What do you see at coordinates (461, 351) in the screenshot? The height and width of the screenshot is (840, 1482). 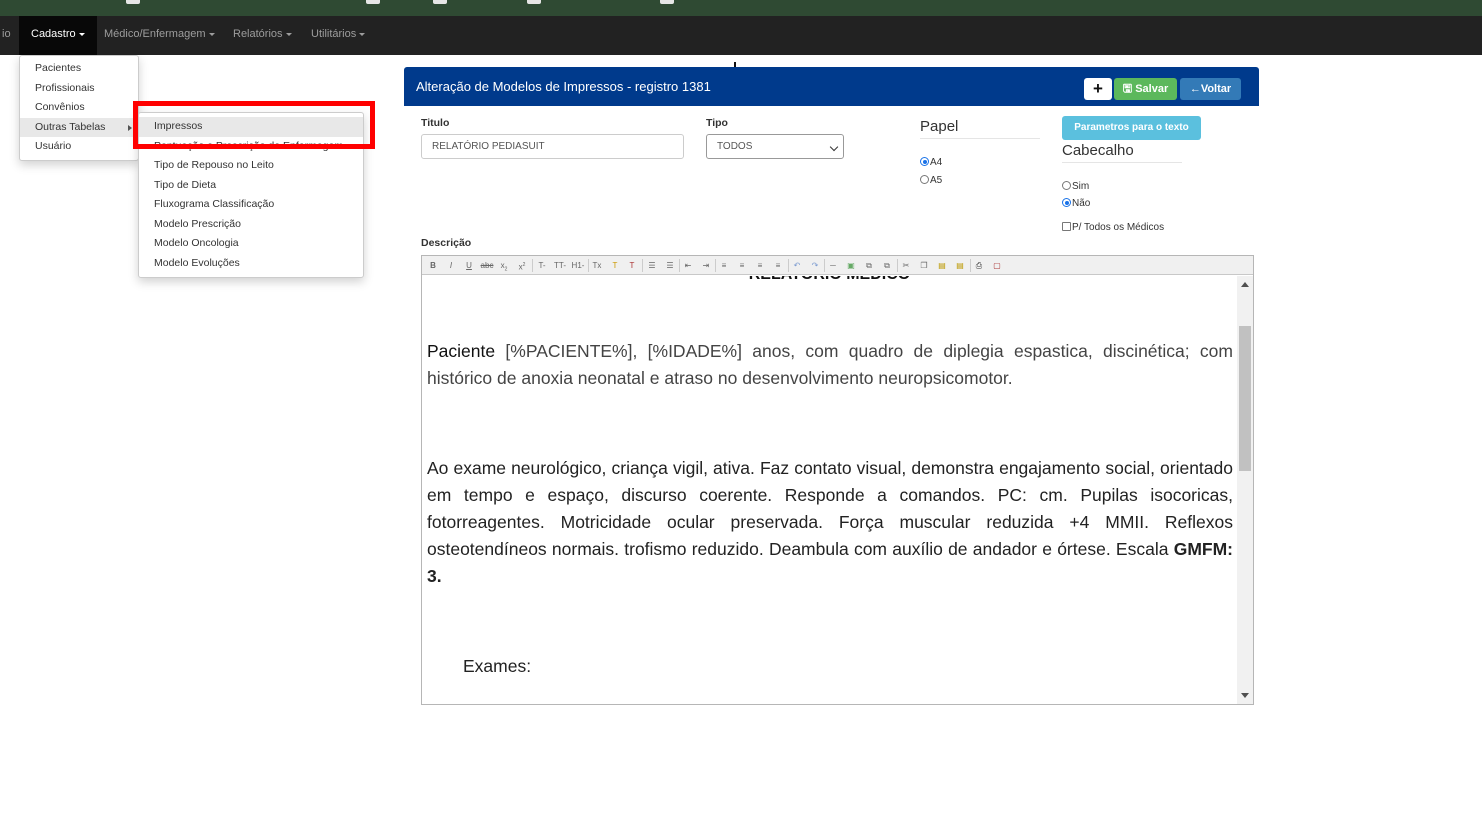 I see `patient-label: Paciente` at bounding box center [461, 351].